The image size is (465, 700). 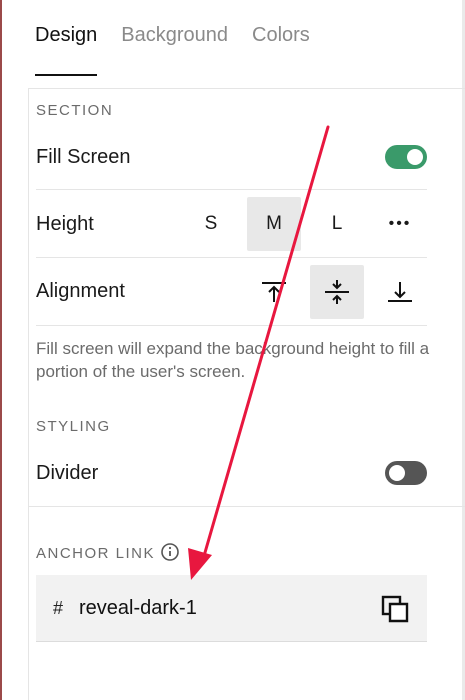 What do you see at coordinates (406, 473) in the screenshot?
I see `divider-toggle` at bounding box center [406, 473].